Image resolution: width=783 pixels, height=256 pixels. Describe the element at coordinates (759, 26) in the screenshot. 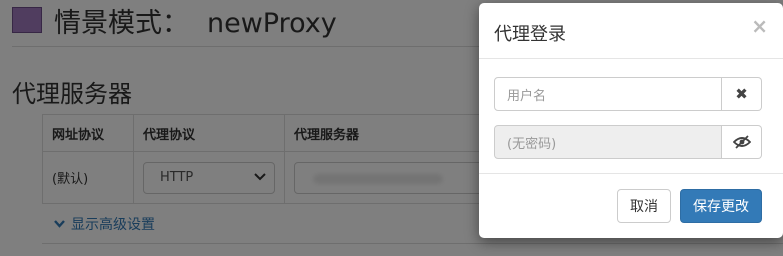

I see `close-icon: ×` at that location.